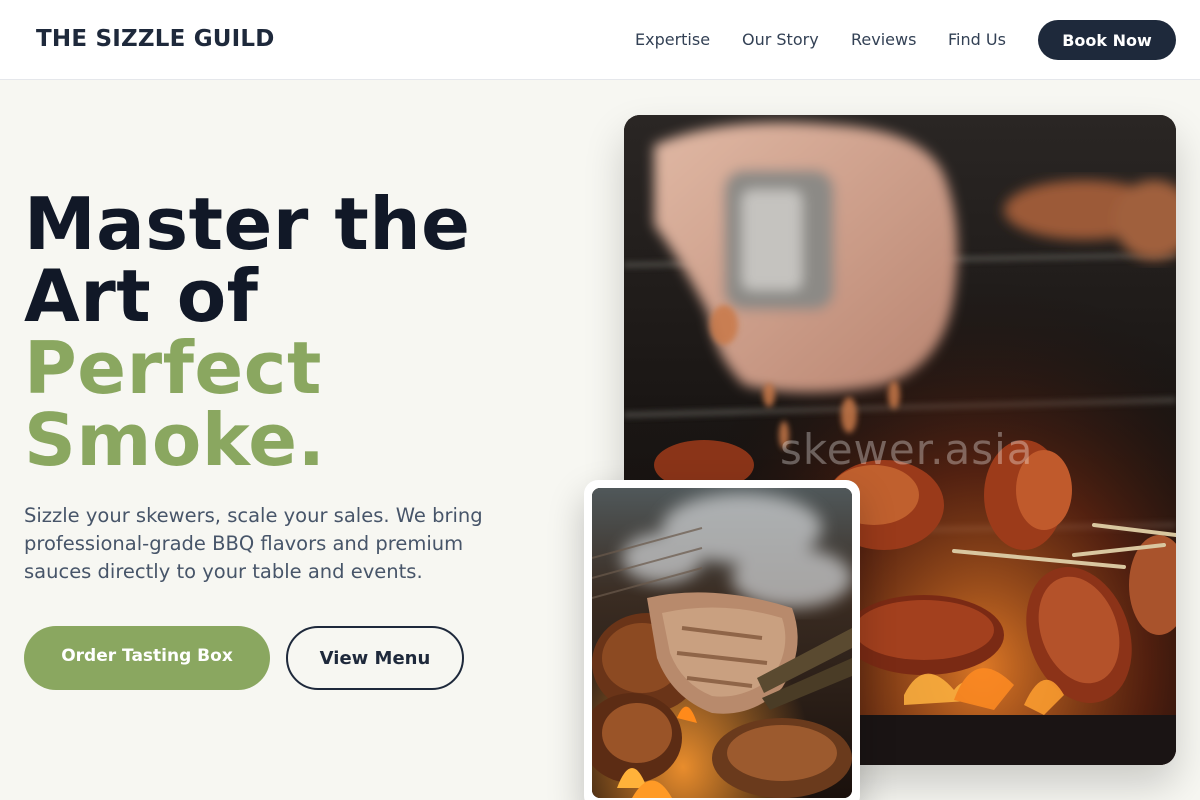 This screenshot has height=800, width=1200. What do you see at coordinates (247, 224) in the screenshot?
I see `headline-line-1: Master the` at bounding box center [247, 224].